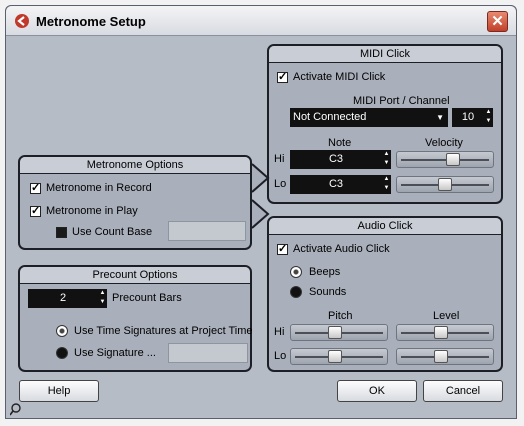 This screenshot has width=524, height=426. Describe the element at coordinates (147, 298) in the screenshot. I see `precount-bars-label: Precount Bars` at that location.